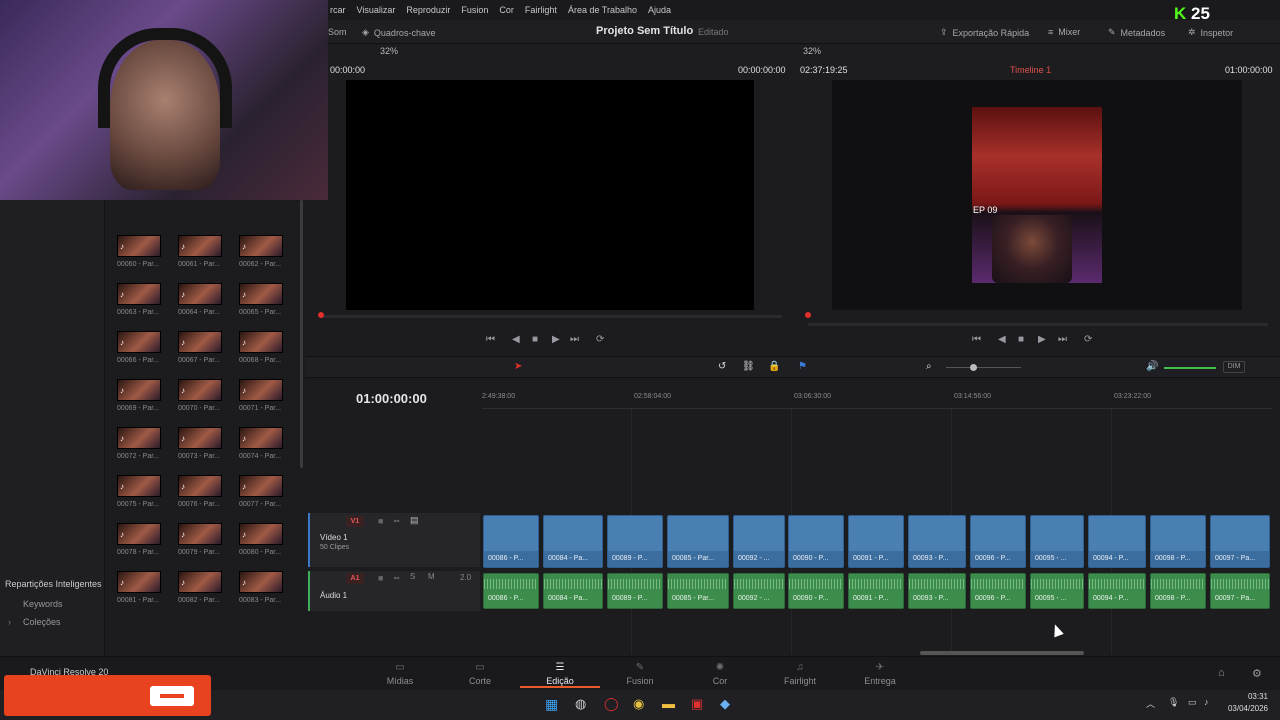 This screenshot has width=1280, height=720. Describe the element at coordinates (580, 704) in the screenshot. I see `app-icon: ◍` at that location.